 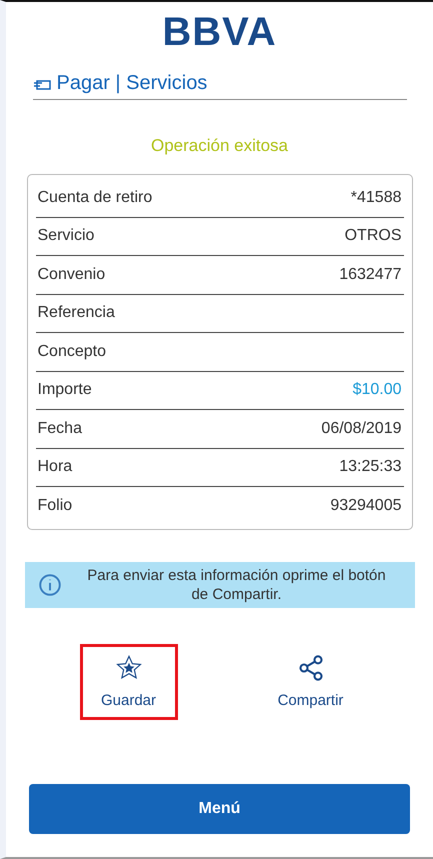 What do you see at coordinates (55, 467) in the screenshot?
I see `row-label: Hora` at bounding box center [55, 467].